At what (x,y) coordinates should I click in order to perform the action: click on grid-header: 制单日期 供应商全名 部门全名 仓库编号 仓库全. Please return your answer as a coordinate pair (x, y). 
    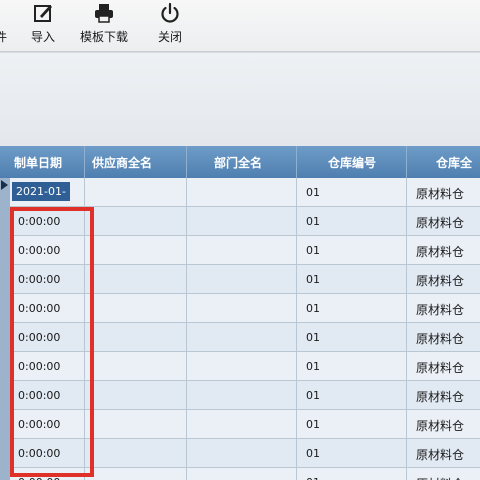
    Looking at the image, I should click on (240, 162).